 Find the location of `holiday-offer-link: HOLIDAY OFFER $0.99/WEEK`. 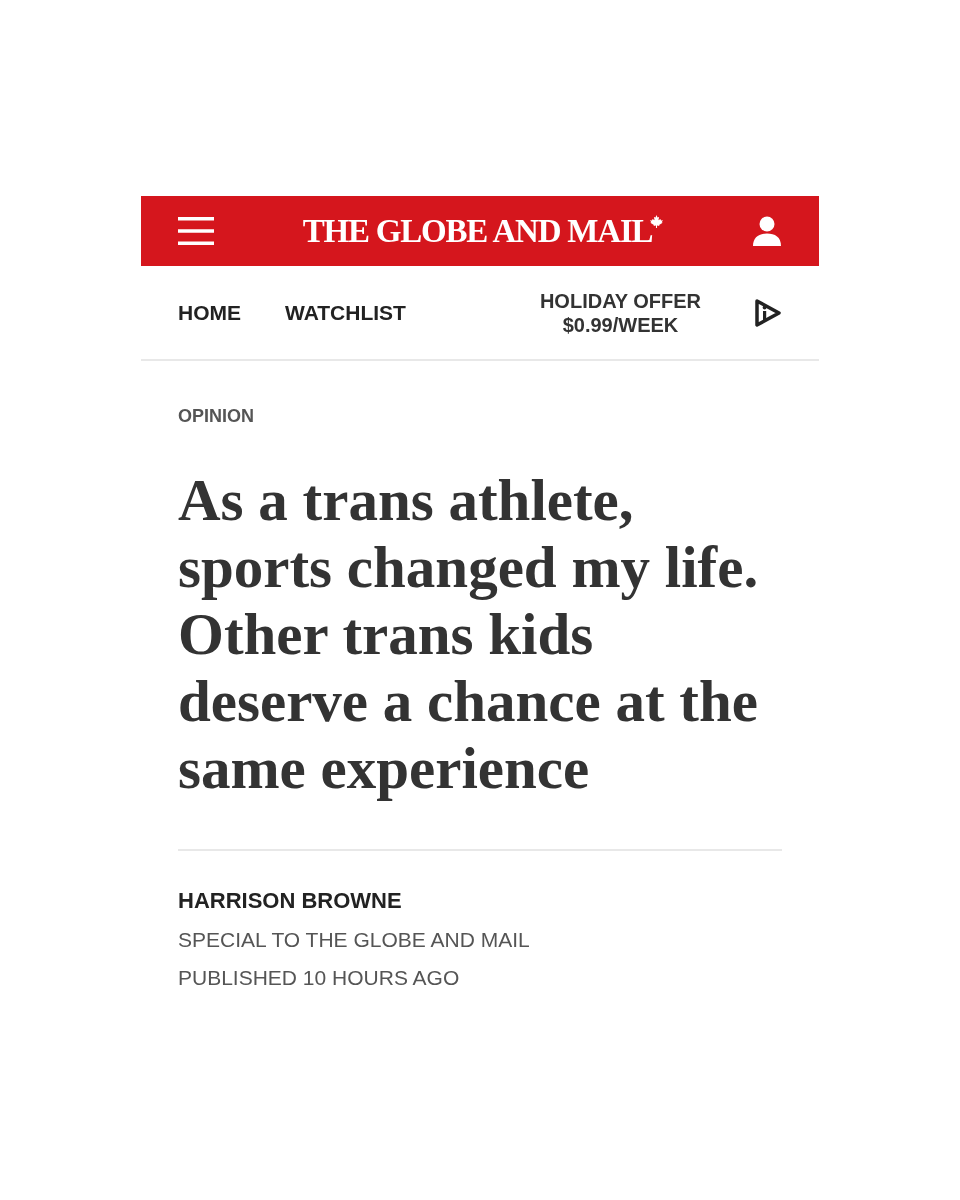

holiday-offer-link: HOLIDAY OFFER $0.99/WEEK is located at coordinates (620, 312).